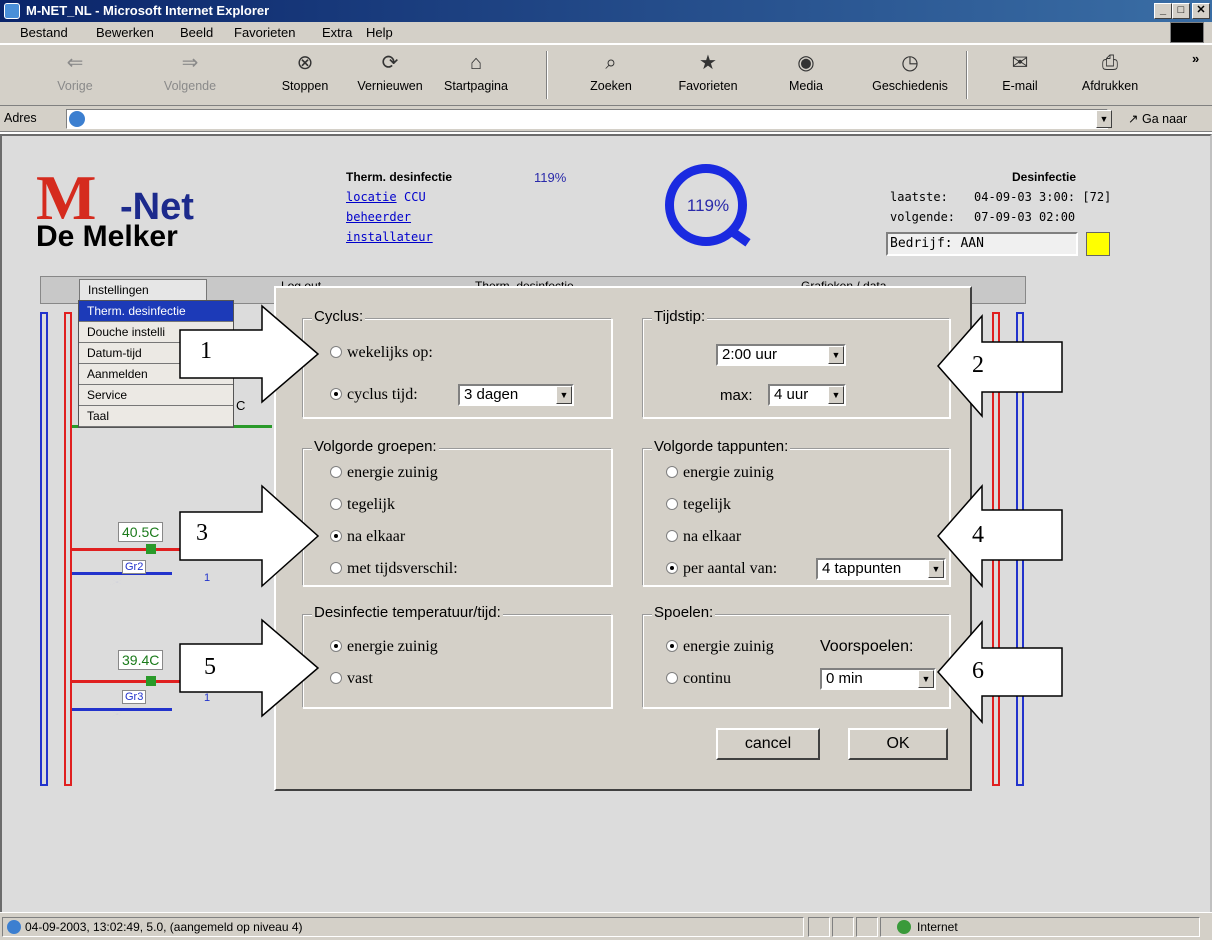 Image resolution: width=1212 pixels, height=940 pixels. Describe the element at coordinates (156, 374) in the screenshot. I see `menu-item-aanmelden: Aanmelden` at that location.